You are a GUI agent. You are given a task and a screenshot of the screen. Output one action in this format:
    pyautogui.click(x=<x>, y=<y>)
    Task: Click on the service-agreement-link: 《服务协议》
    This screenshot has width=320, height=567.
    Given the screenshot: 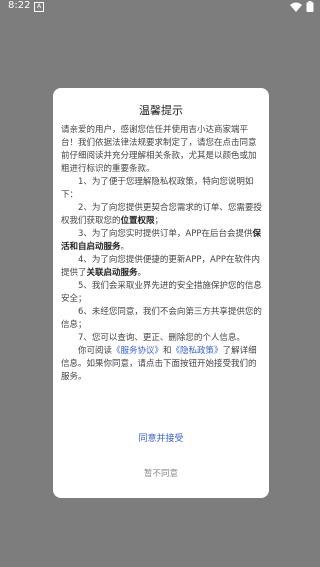 What is the action you would take?
    pyautogui.click(x=137, y=351)
    